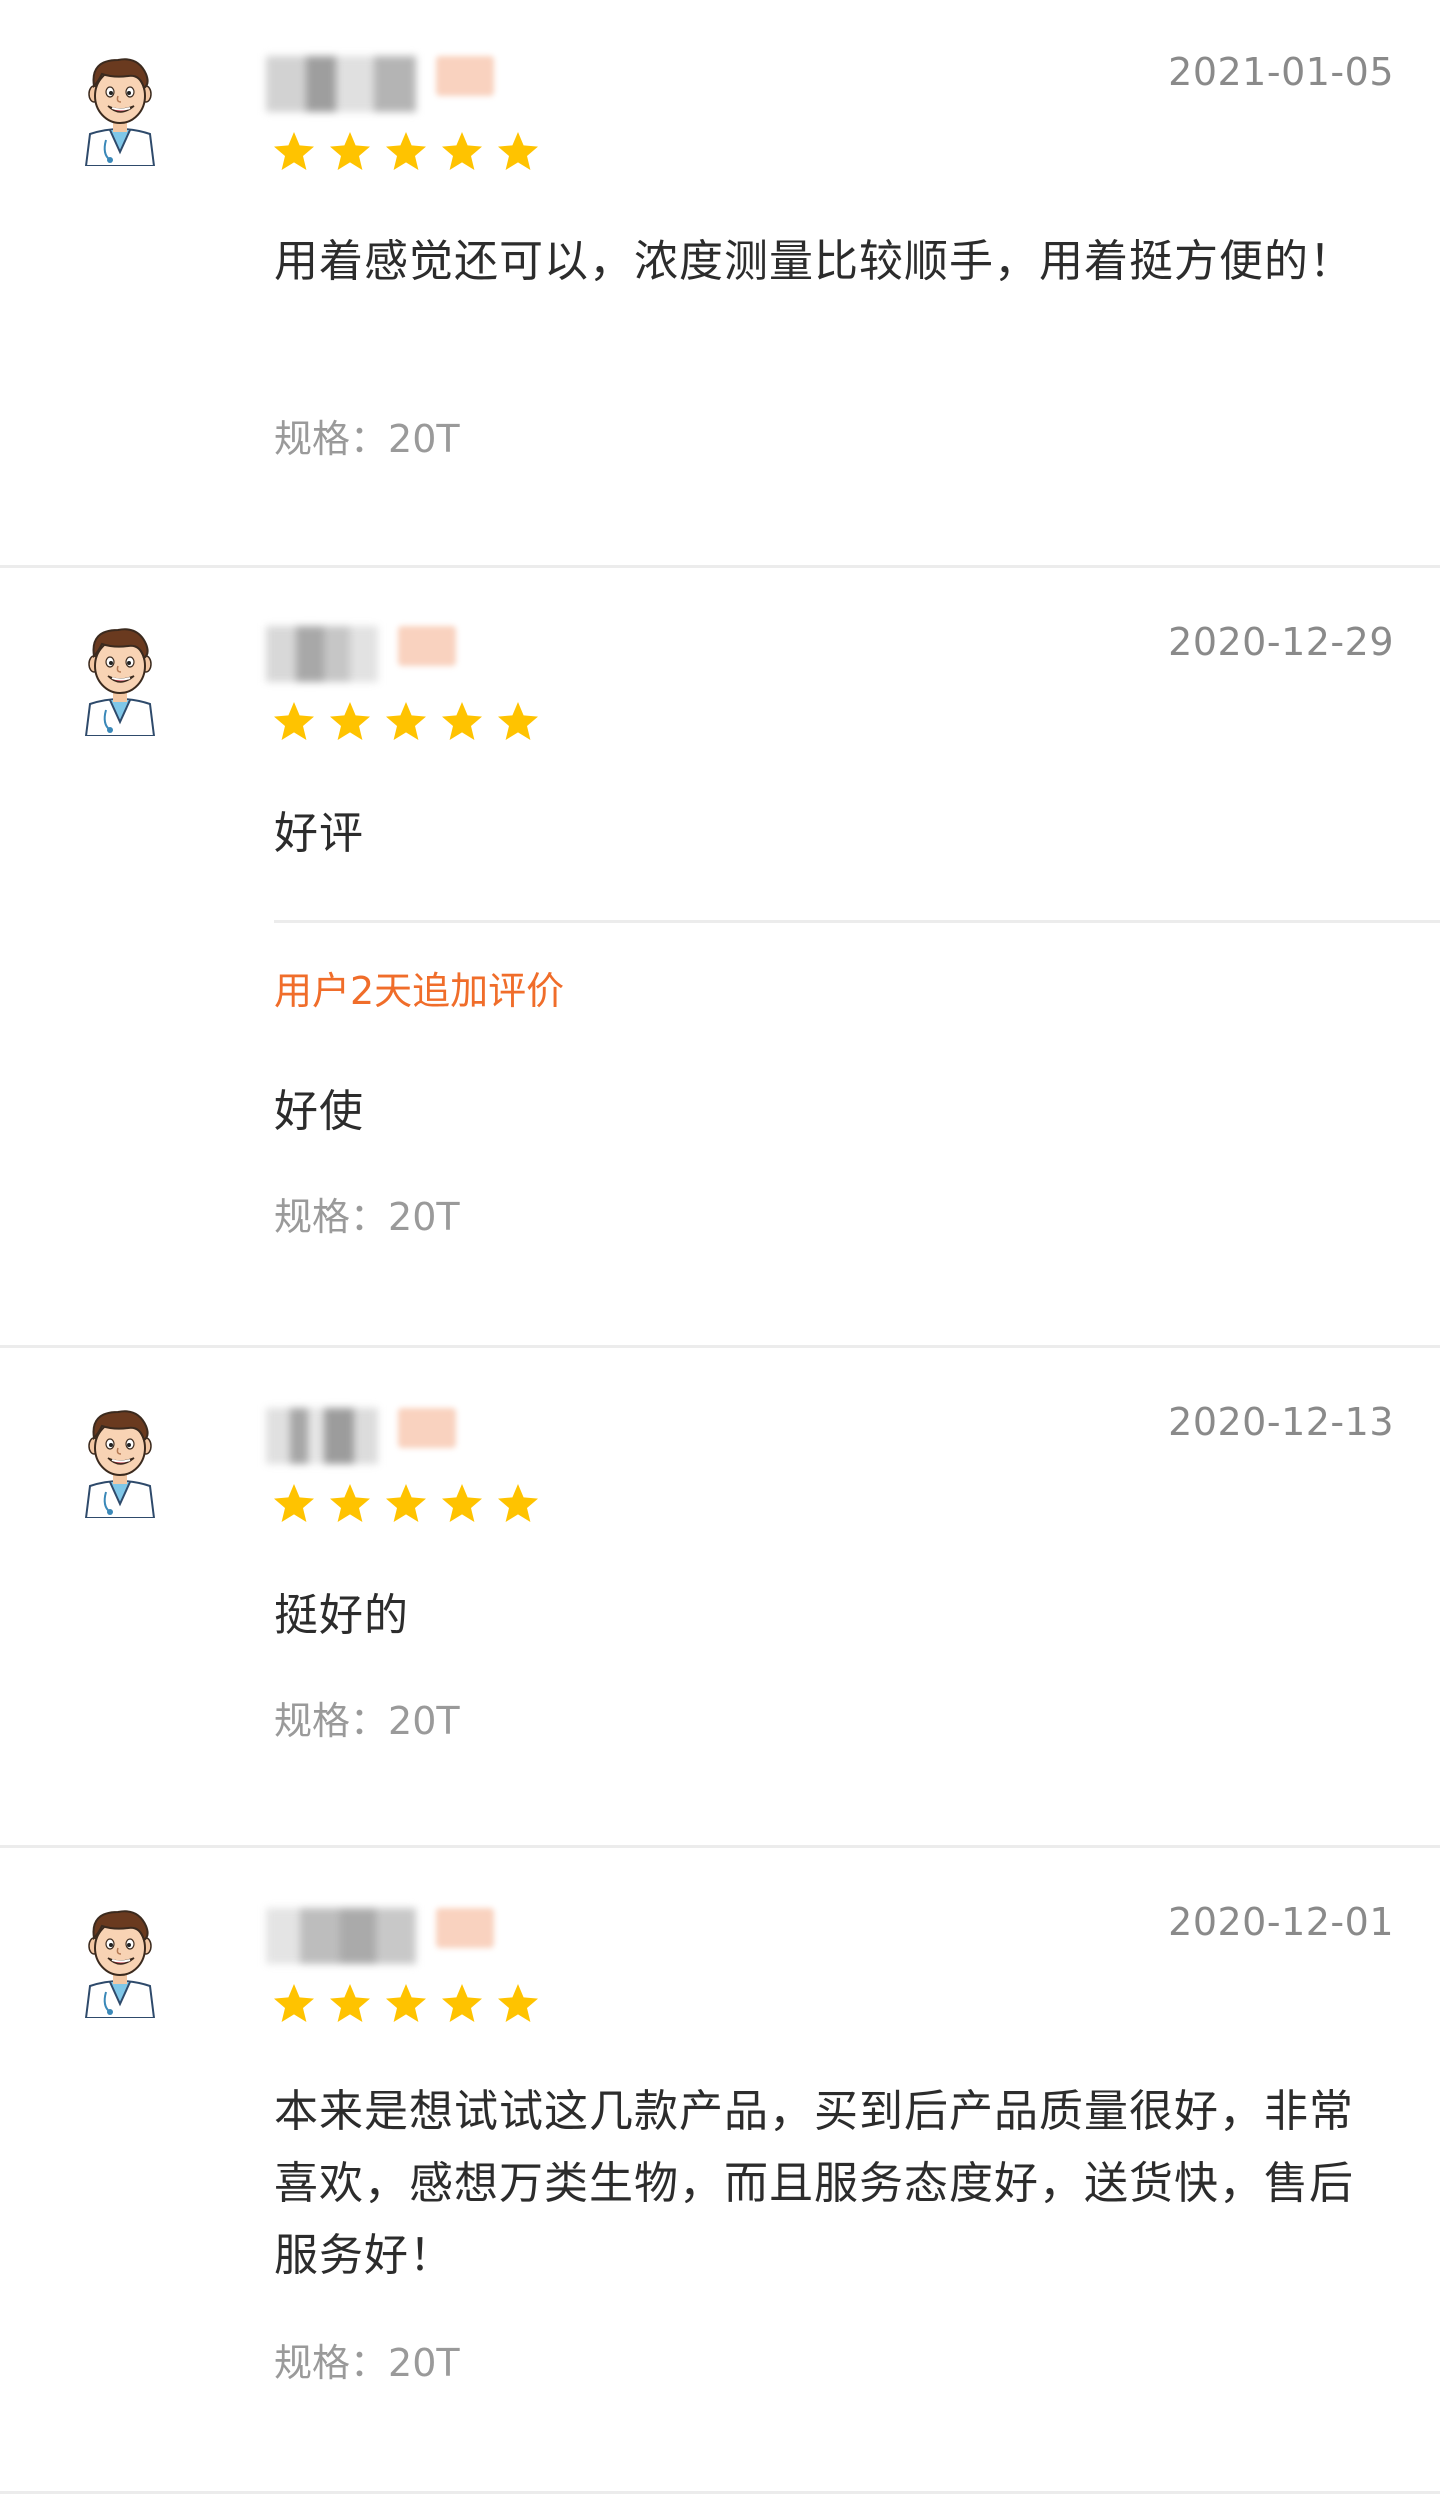 Image resolution: width=1440 pixels, height=2517 pixels. Describe the element at coordinates (1281, 1422) in the screenshot. I see `review-date: 2020-12-13` at that location.